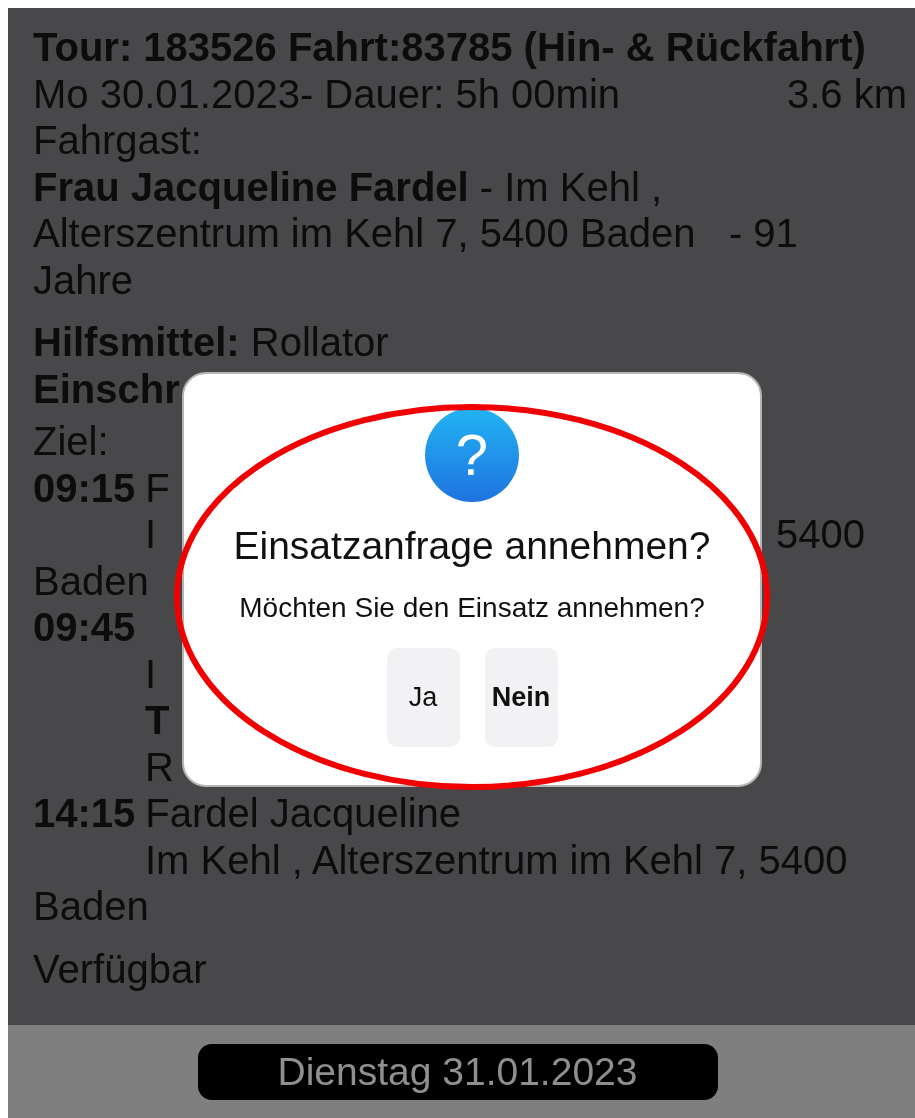 This screenshot has width=915, height=1118. What do you see at coordinates (120, 968) in the screenshot?
I see `status-text: Verfügbar` at bounding box center [120, 968].